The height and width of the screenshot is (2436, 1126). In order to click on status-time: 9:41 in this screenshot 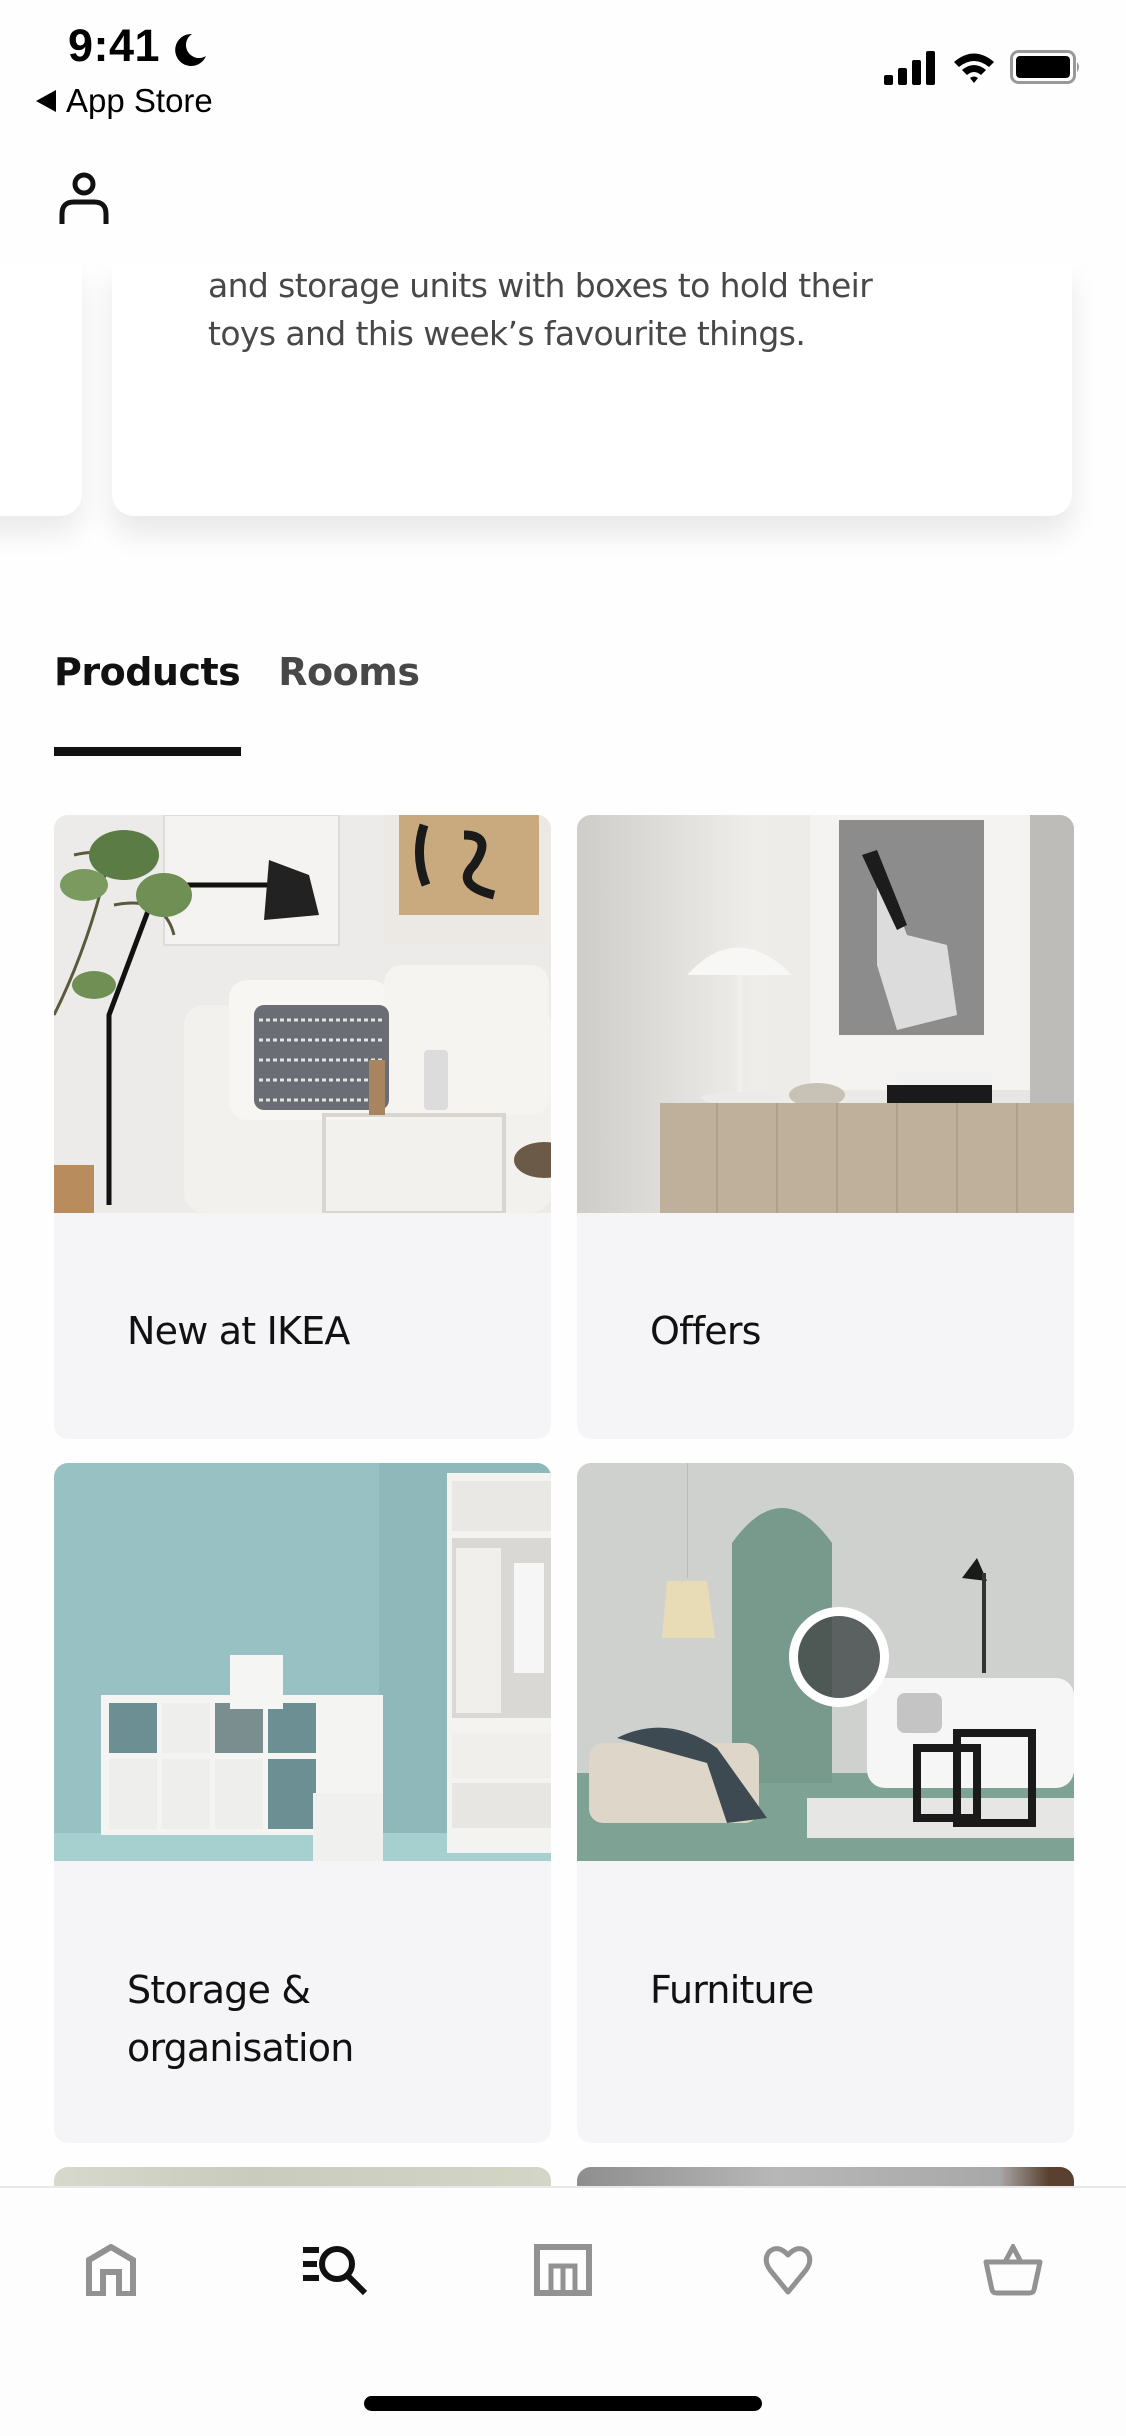, I will do `click(114, 45)`.